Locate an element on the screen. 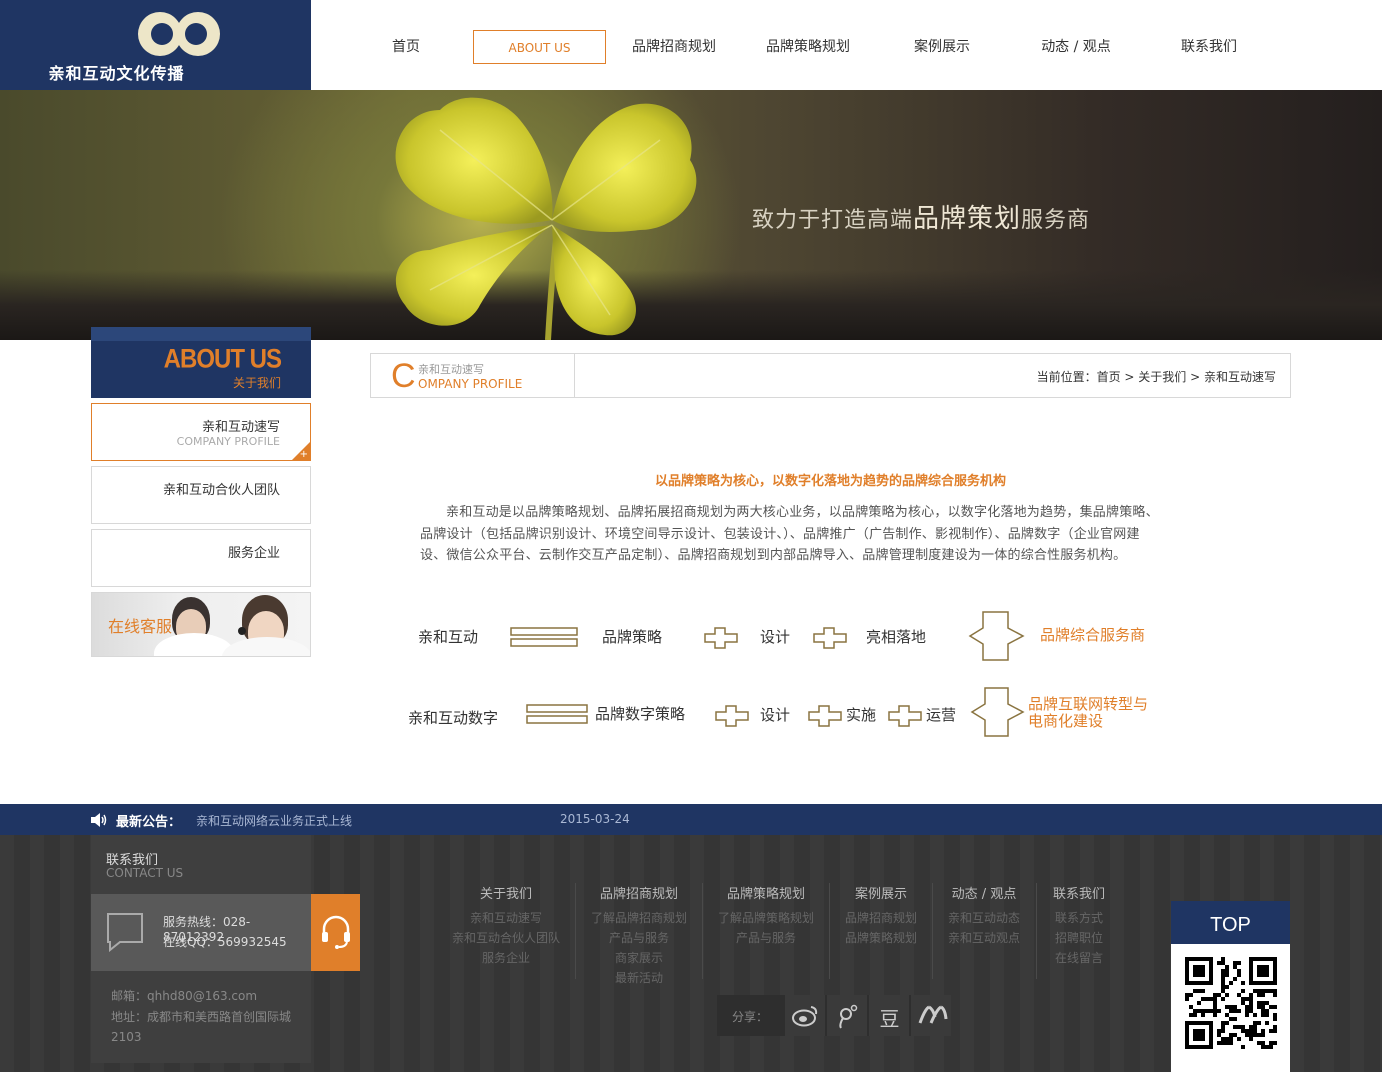 This screenshot has width=1382, height=1072. sidebar-item-label: 服务企业 is located at coordinates (253, 553).